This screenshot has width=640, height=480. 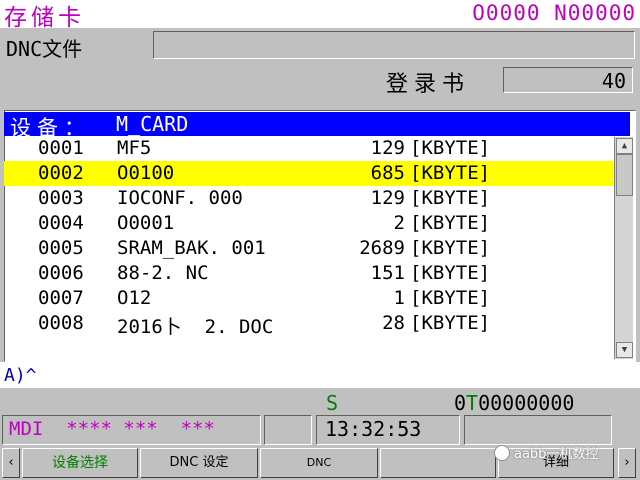 I want to click on file-number: 0001, so click(x=61, y=148).